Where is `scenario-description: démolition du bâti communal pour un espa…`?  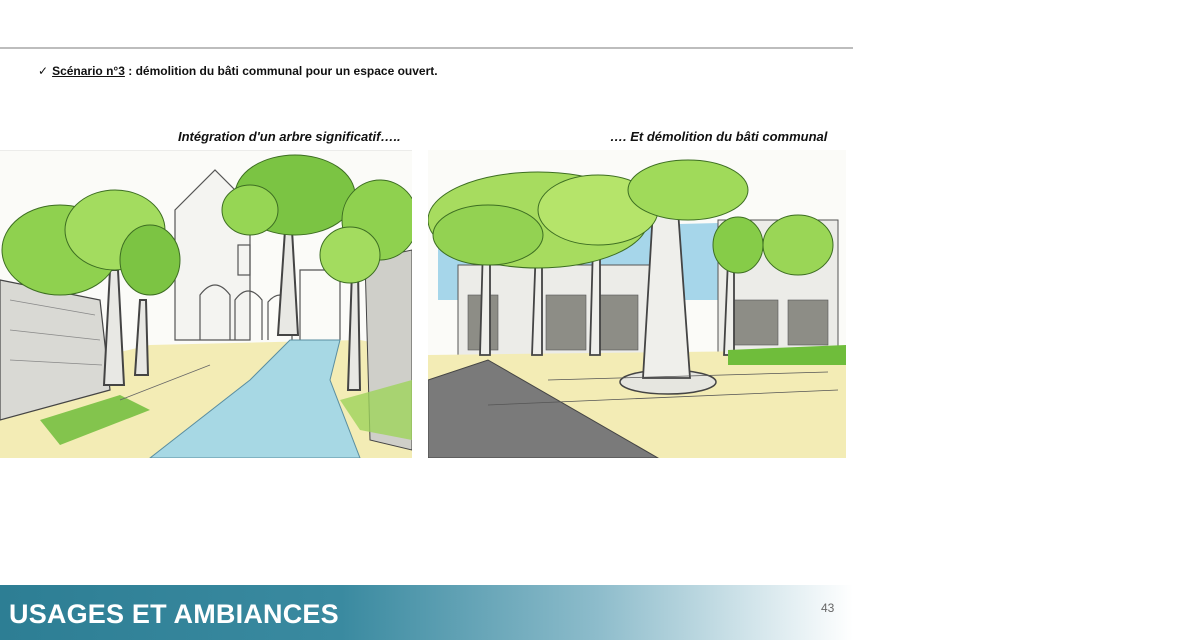
scenario-description: démolition du bâti communal pour un espa… is located at coordinates (286, 71).